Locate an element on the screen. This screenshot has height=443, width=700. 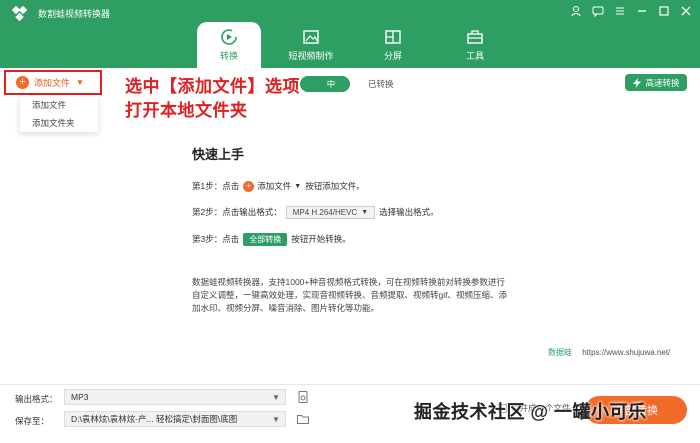
chat-icon is located at coordinates (598, 11).